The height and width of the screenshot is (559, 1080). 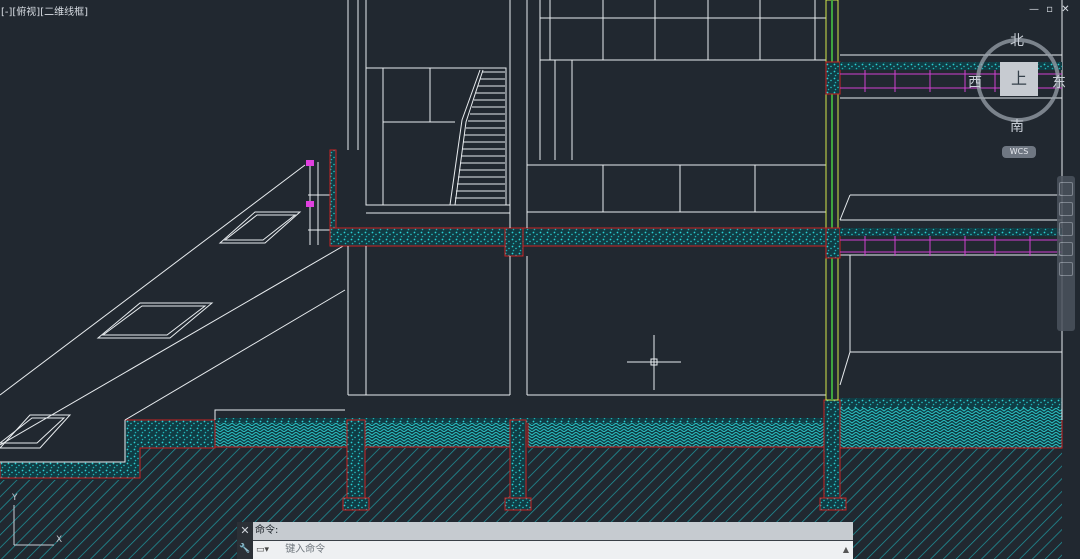 I want to click on ground-slab-right, so click(x=951, y=426).